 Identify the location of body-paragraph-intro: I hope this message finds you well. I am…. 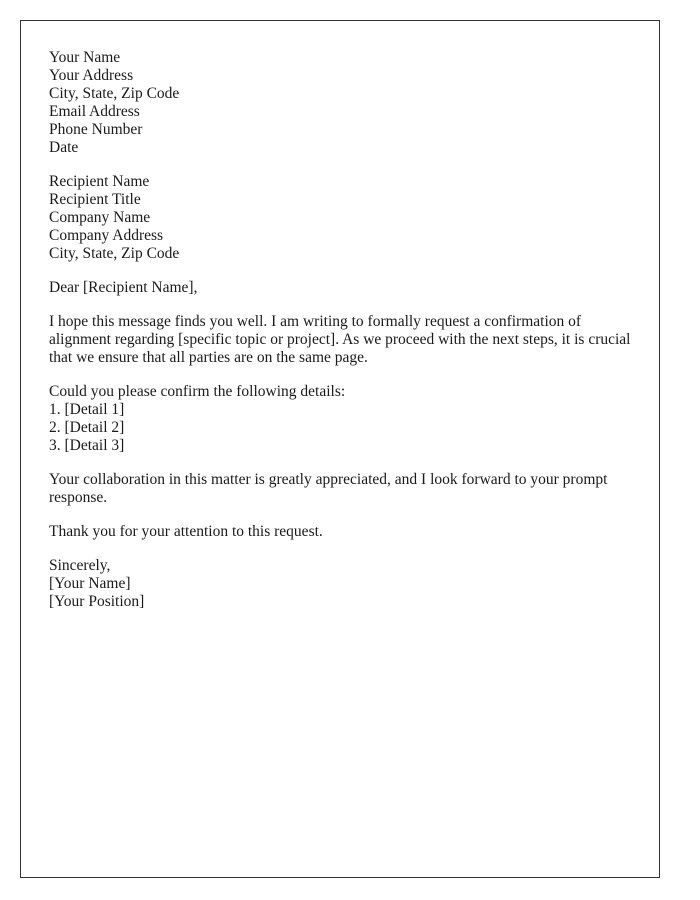
(340, 339).